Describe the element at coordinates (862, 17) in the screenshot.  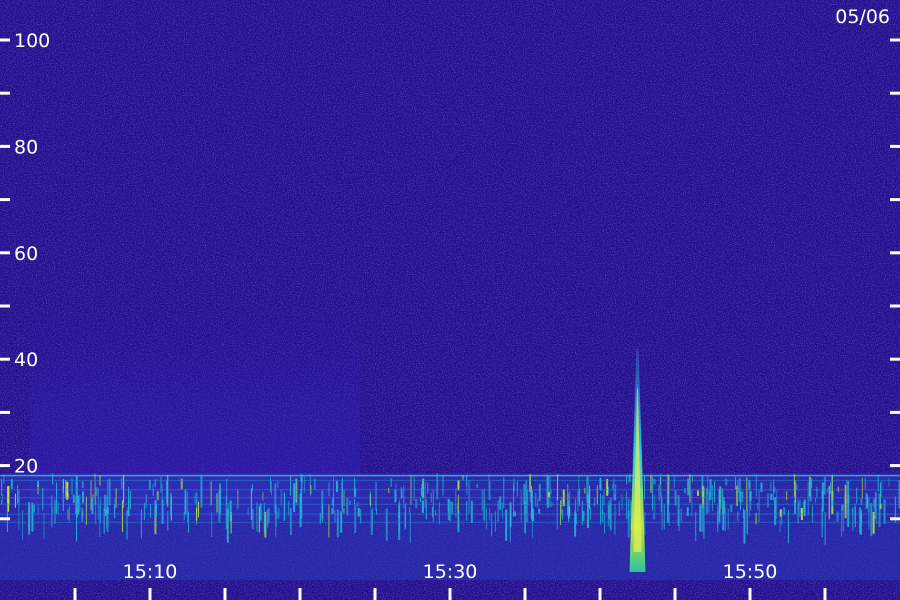
I see `date-label: 05/06` at that location.